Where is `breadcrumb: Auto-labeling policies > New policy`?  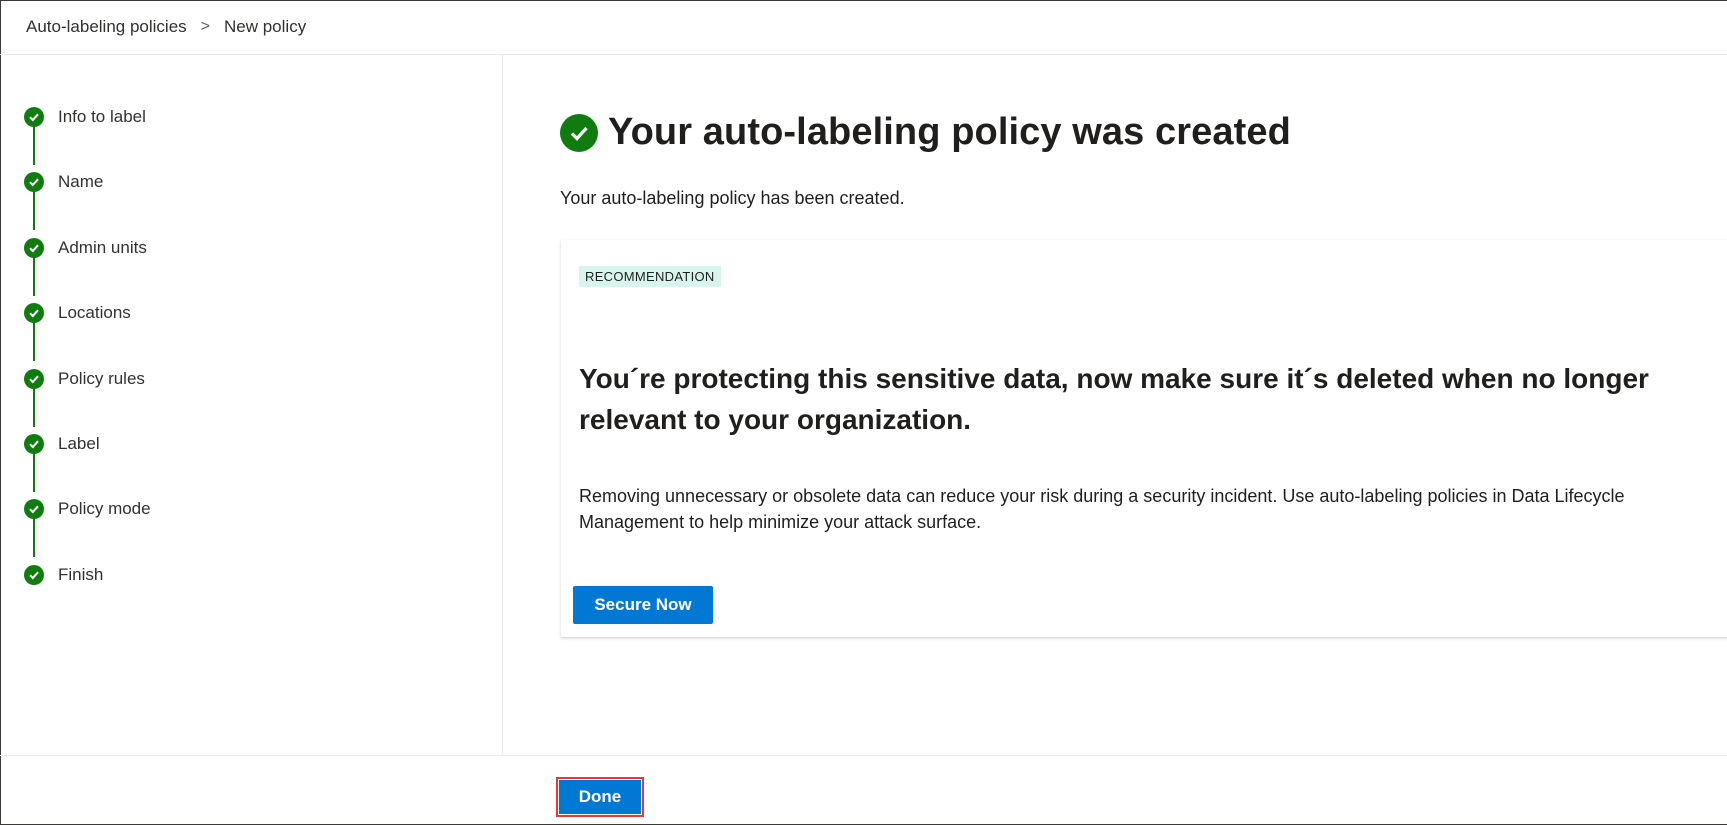 breadcrumb: Auto-labeling policies > New policy is located at coordinates (863, 27).